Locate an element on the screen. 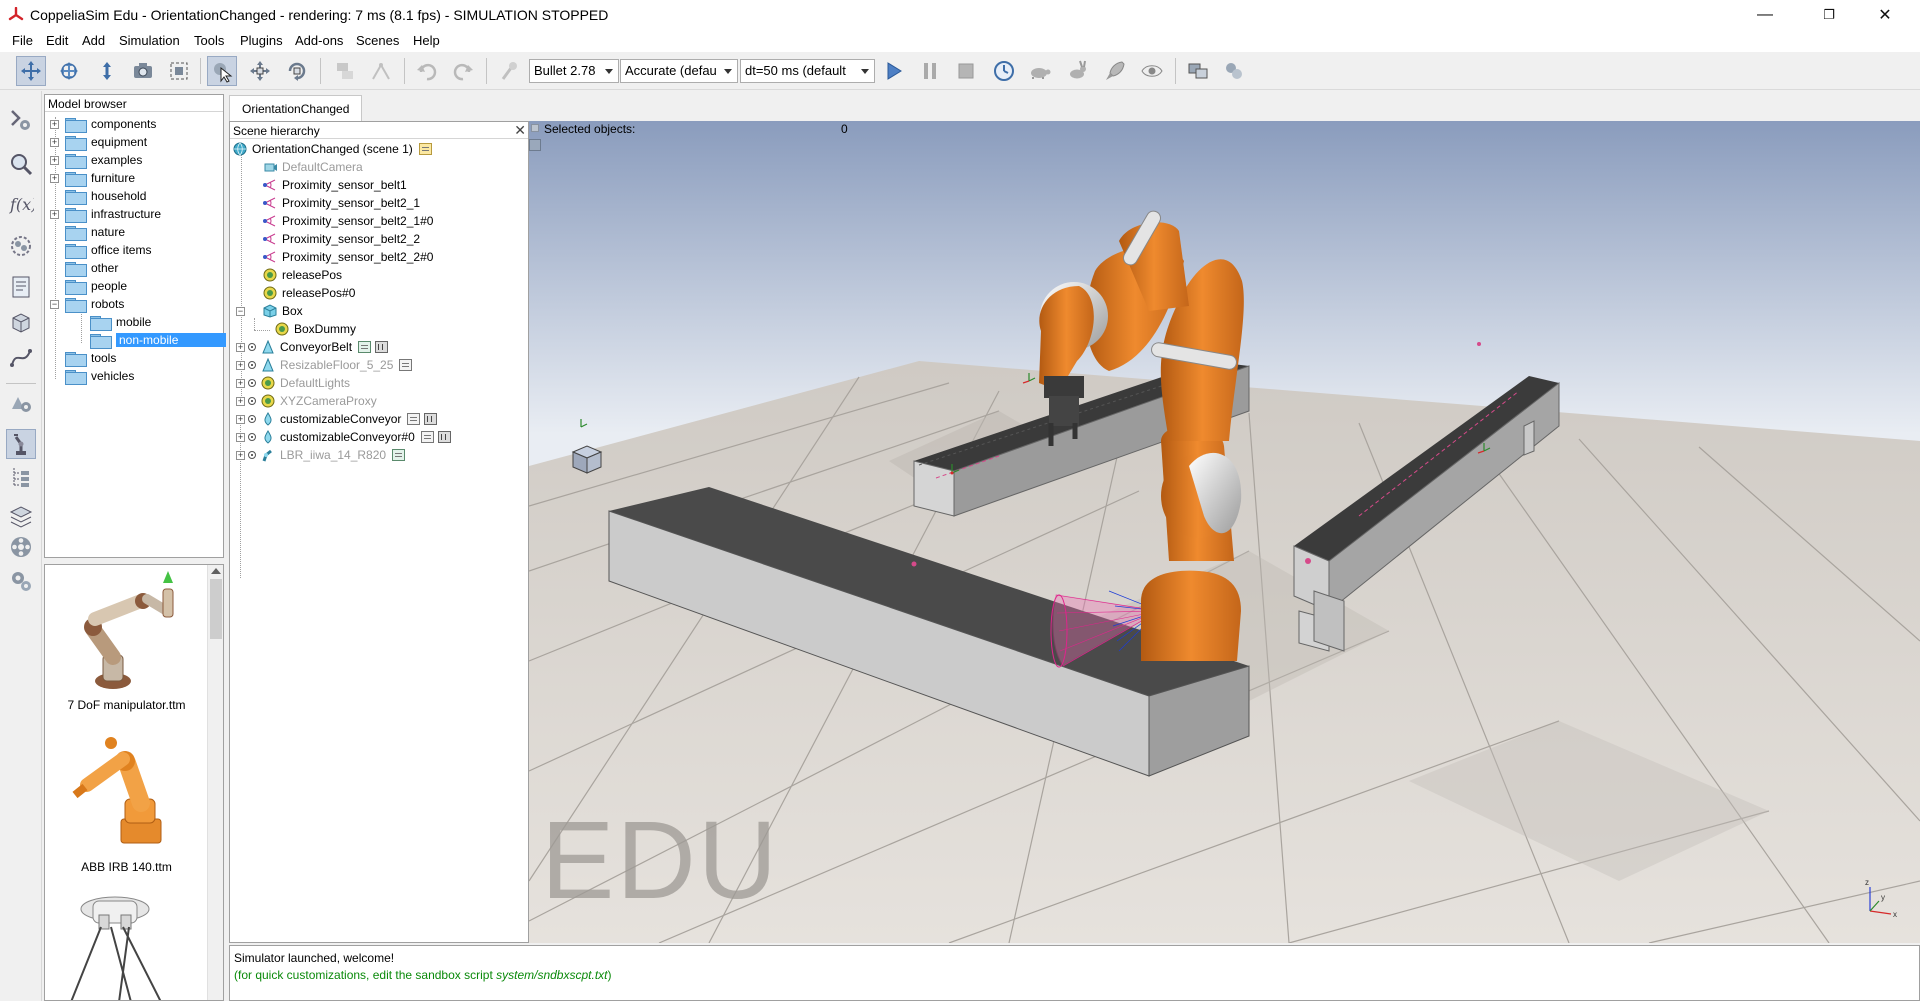 The width and height of the screenshot is (1920, 1001). thumbnail-scrollbar is located at coordinates (215, 782).